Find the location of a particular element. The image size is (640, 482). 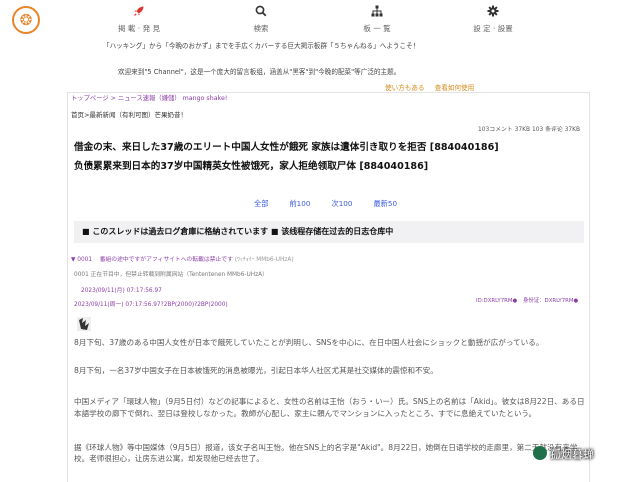

sitemap-icon is located at coordinates (377, 12).